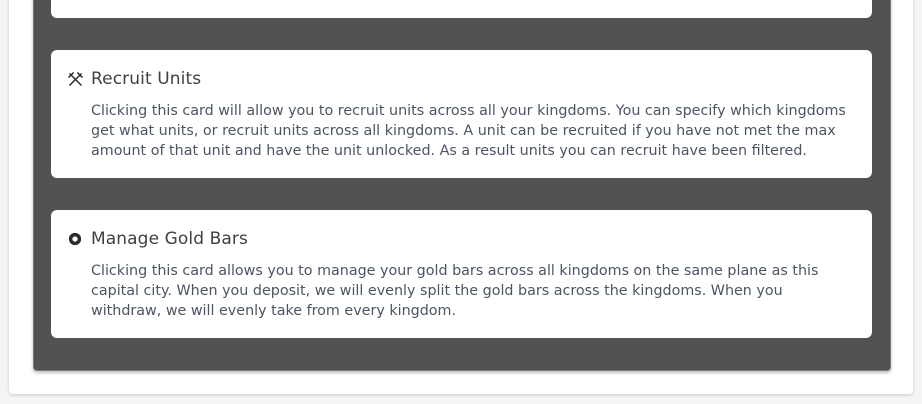 Image resolution: width=922 pixels, height=404 pixels. What do you see at coordinates (461, 9) in the screenshot?
I see `card-partial-above` at bounding box center [461, 9].